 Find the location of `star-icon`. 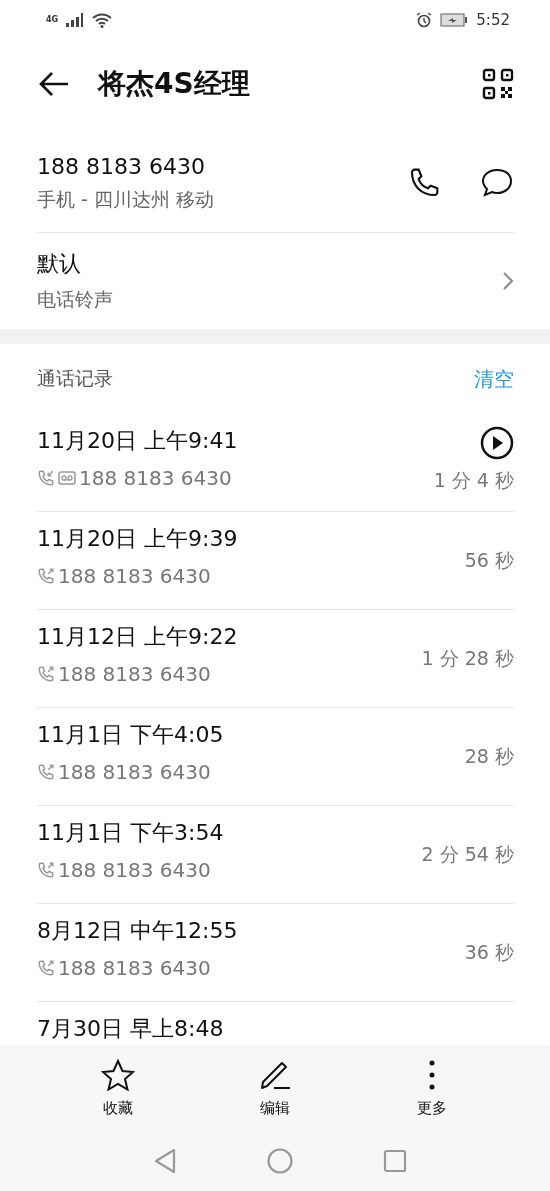

star-icon is located at coordinates (118, 1074).